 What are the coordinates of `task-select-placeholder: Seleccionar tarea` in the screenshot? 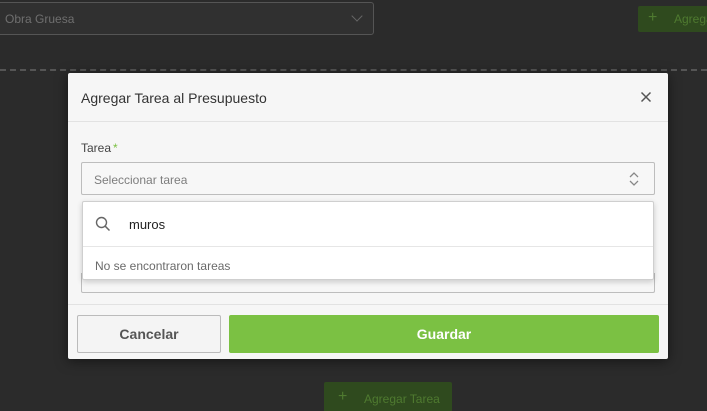 It's located at (141, 180).